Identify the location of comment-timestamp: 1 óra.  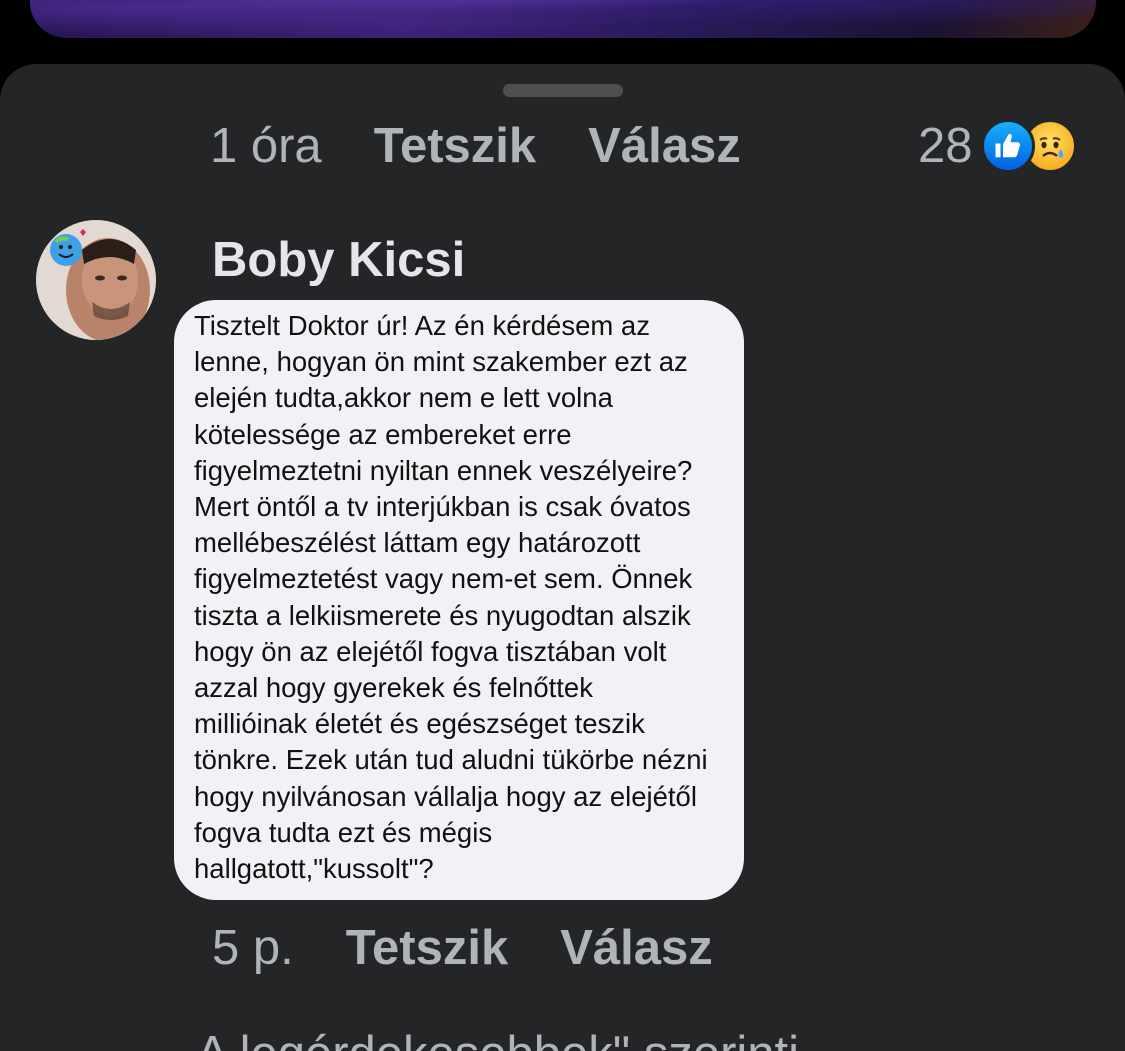
(266, 146).